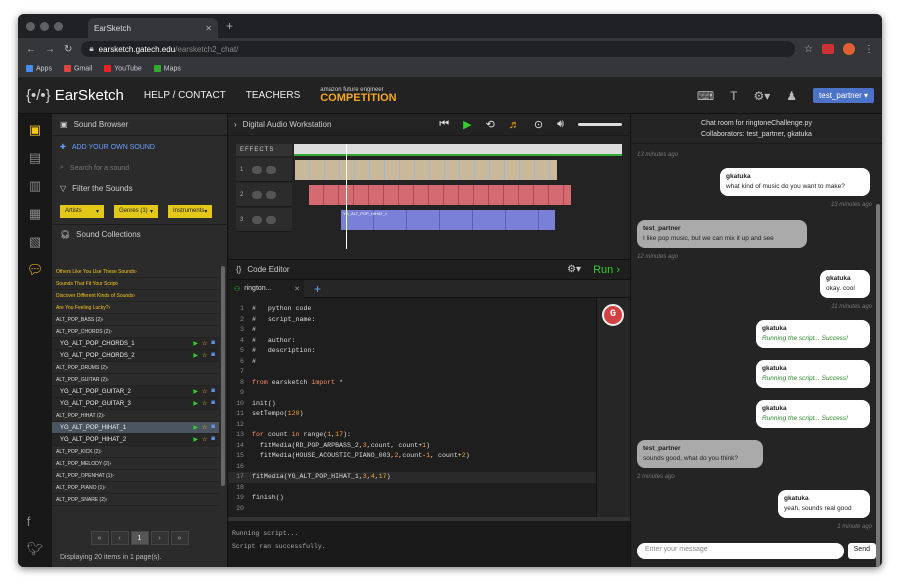  What do you see at coordinates (135, 404) in the screenshot?
I see `sound-item: YG_ALT_POP_GUITAR_3 ▶ ☆ ◙` at bounding box center [135, 404].